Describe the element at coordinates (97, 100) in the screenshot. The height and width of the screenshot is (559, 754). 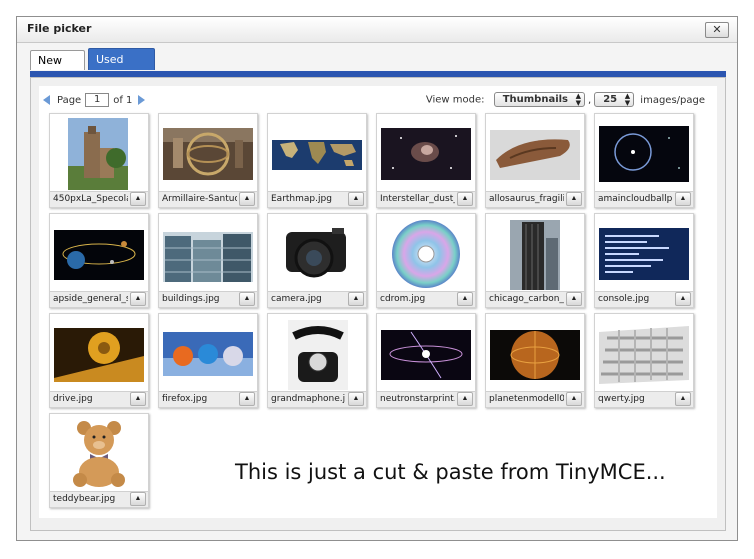
I see `page-number-input: 1` at that location.